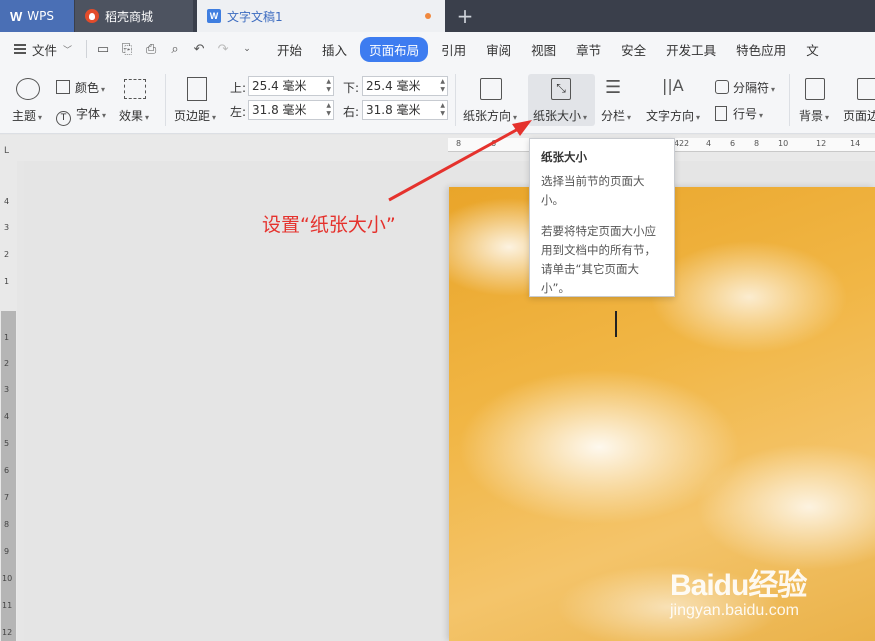  What do you see at coordinates (195, 115) in the screenshot?
I see `margin-button: 页边距 ▾` at bounding box center [195, 115].